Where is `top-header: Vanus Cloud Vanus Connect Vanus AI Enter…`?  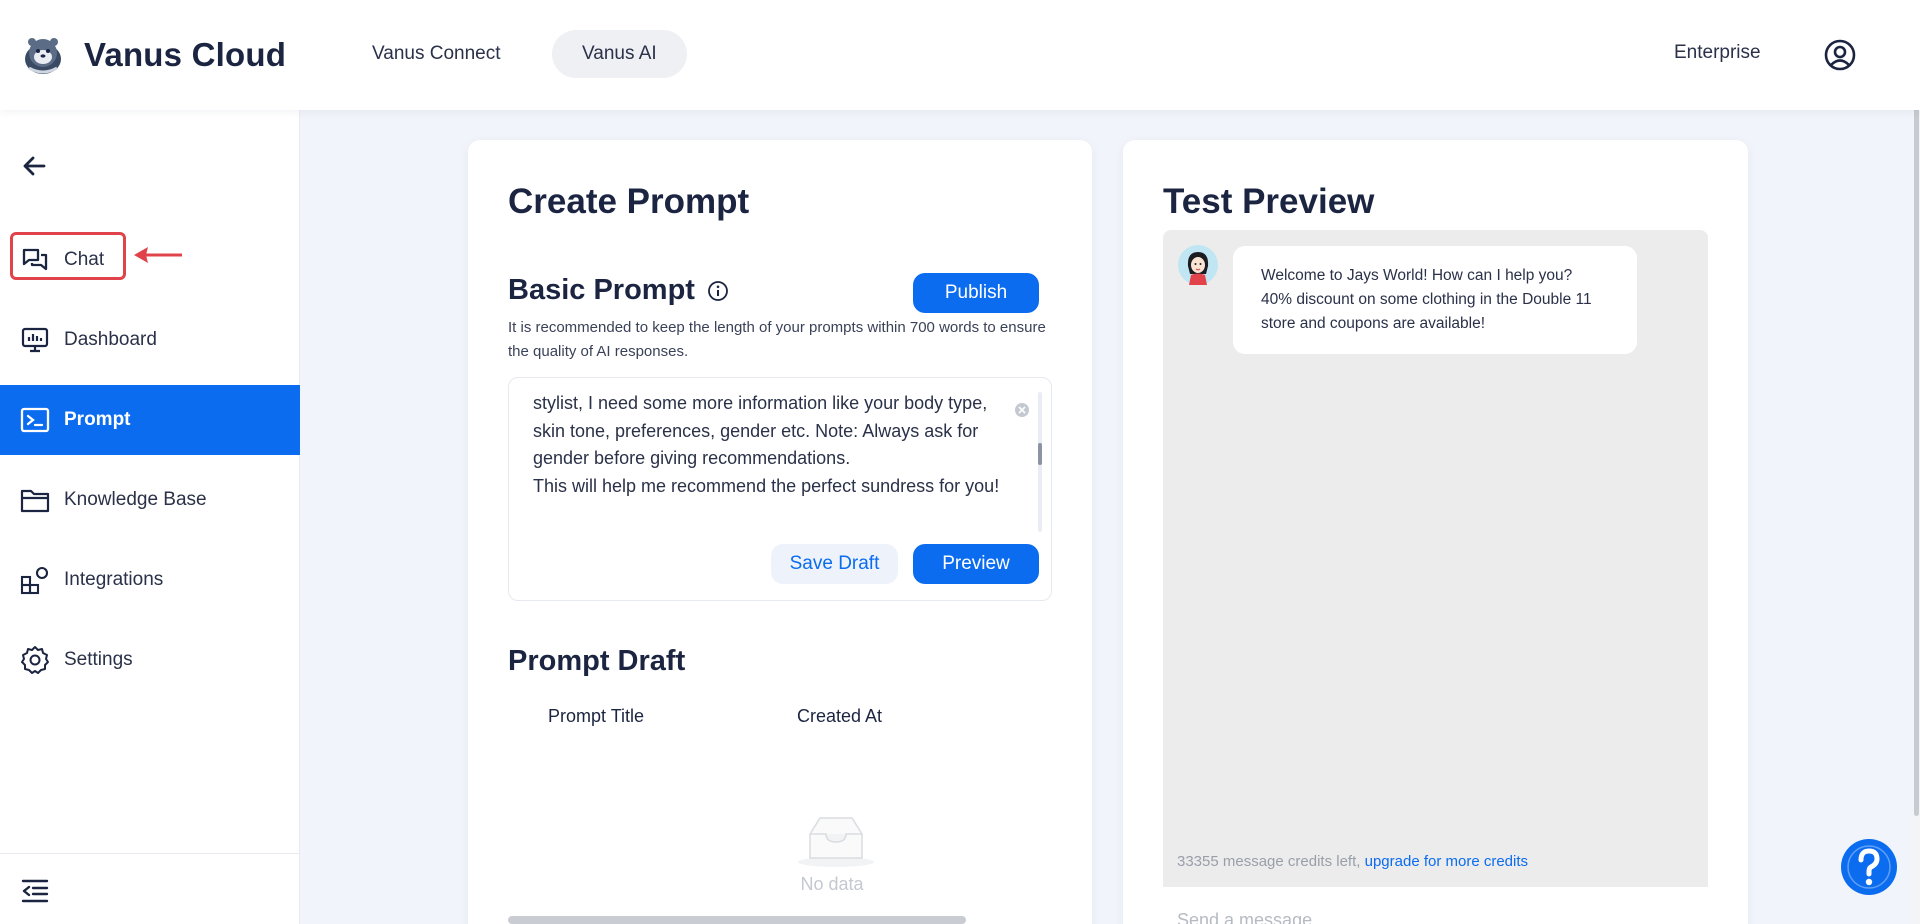 top-header: Vanus Cloud Vanus Connect Vanus AI Enter… is located at coordinates (960, 55).